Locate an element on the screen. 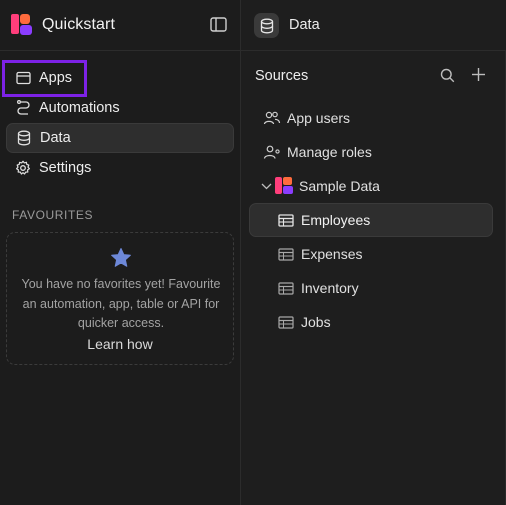 The image size is (506, 505). sidebar-item-data: Data is located at coordinates (120, 138).